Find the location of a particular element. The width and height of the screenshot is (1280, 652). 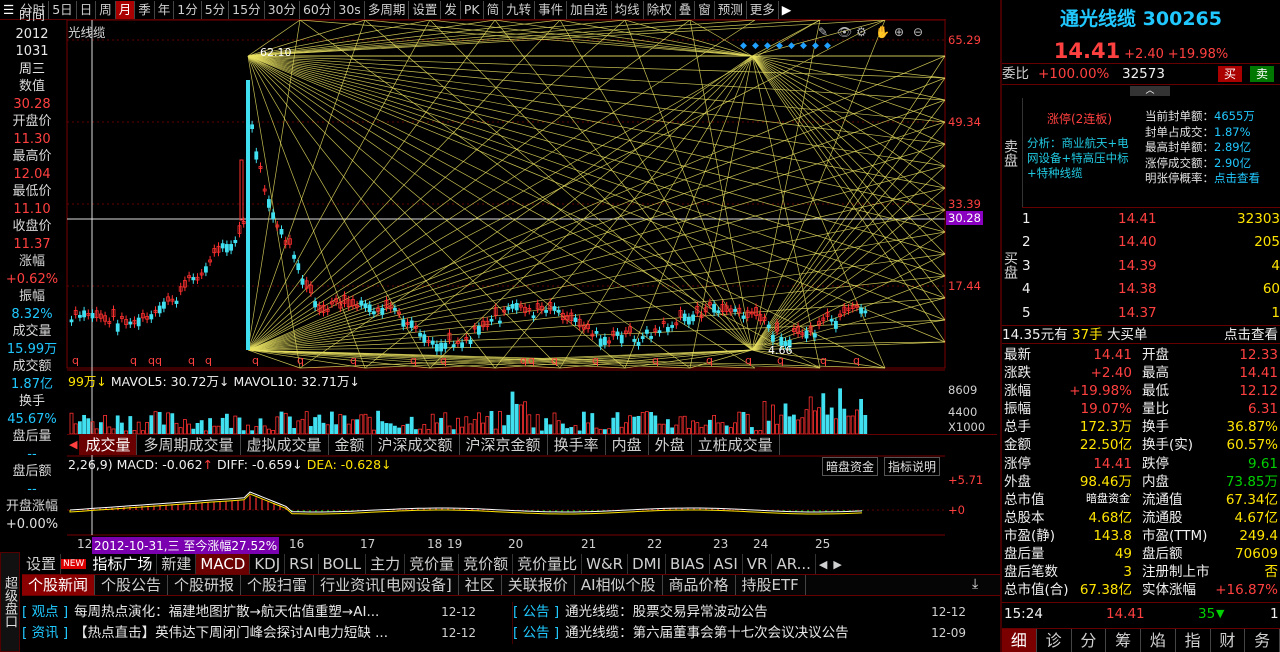

toolbar-item-3: 周 is located at coordinates (105, 9).